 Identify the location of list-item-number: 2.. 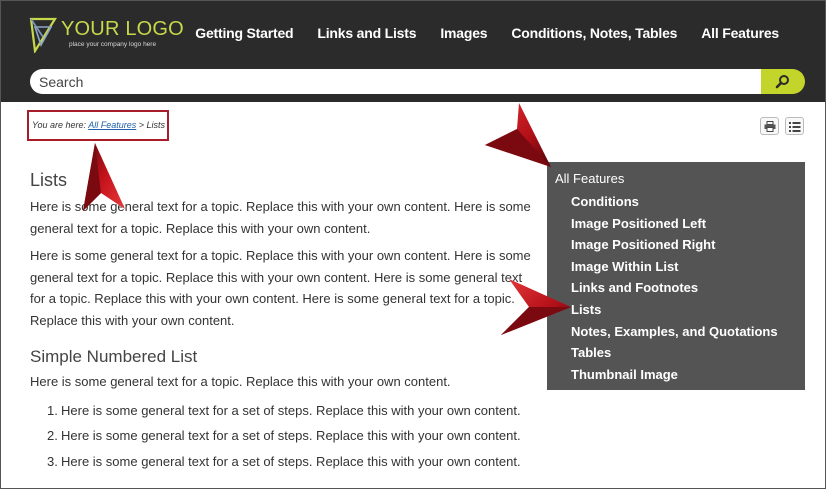
(52, 435).